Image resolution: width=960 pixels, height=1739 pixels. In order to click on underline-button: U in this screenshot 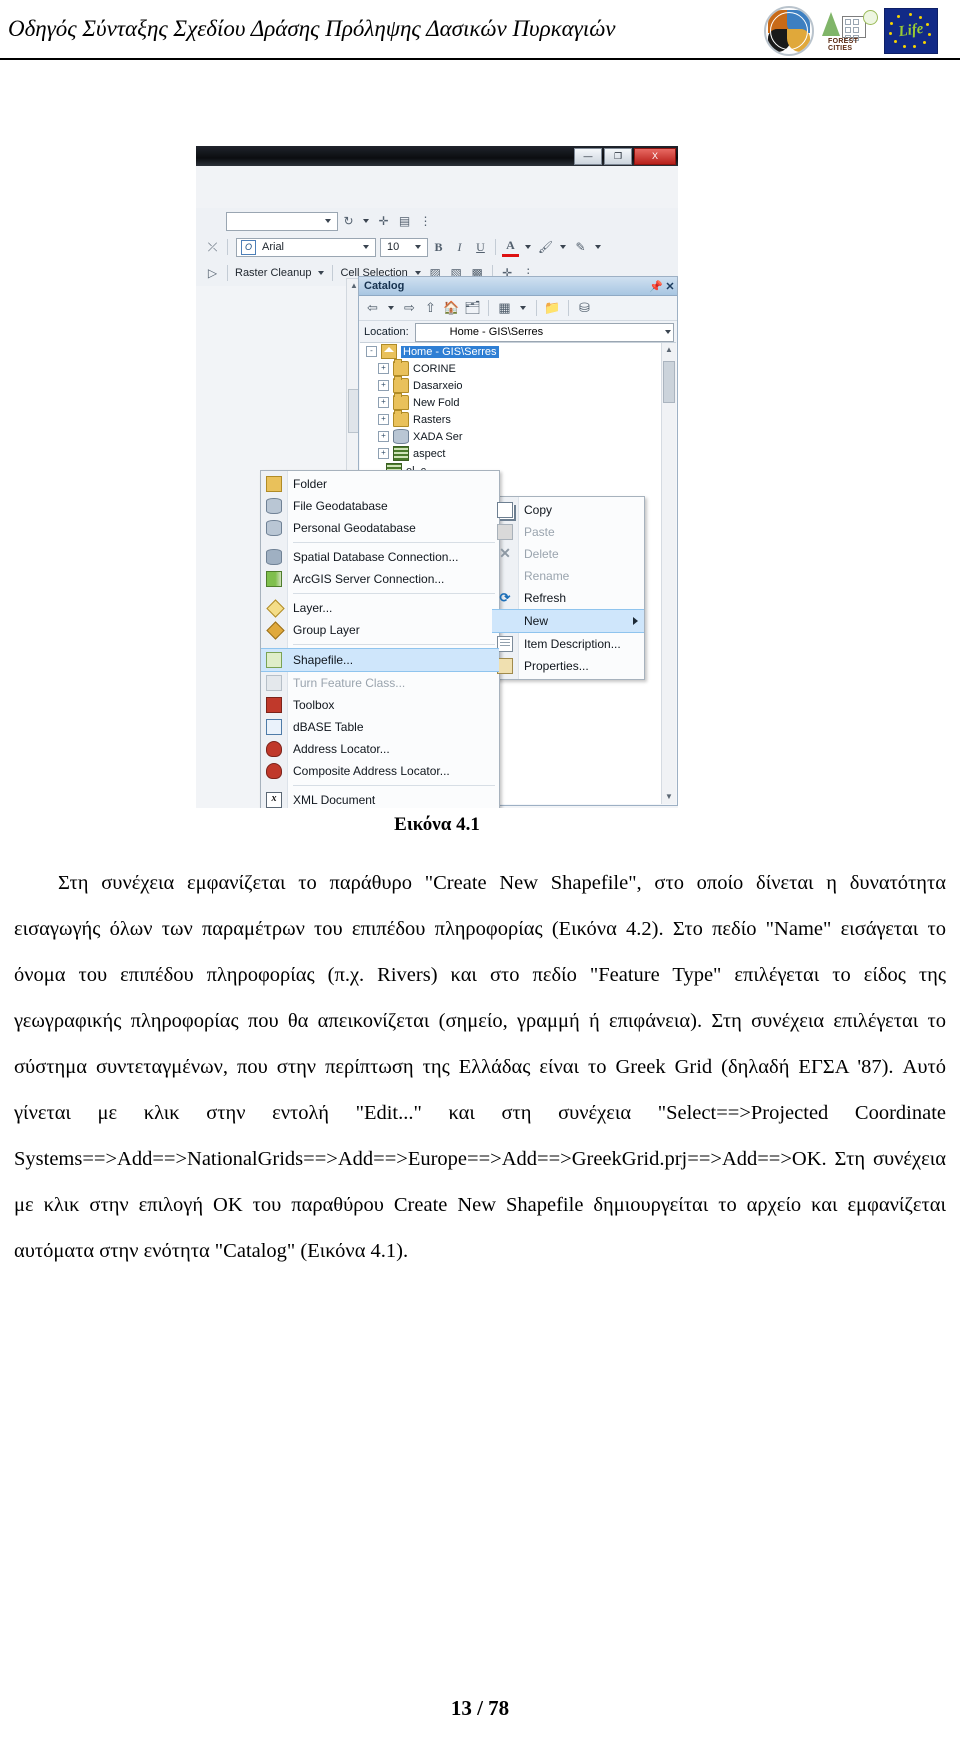, I will do `click(480, 247)`.